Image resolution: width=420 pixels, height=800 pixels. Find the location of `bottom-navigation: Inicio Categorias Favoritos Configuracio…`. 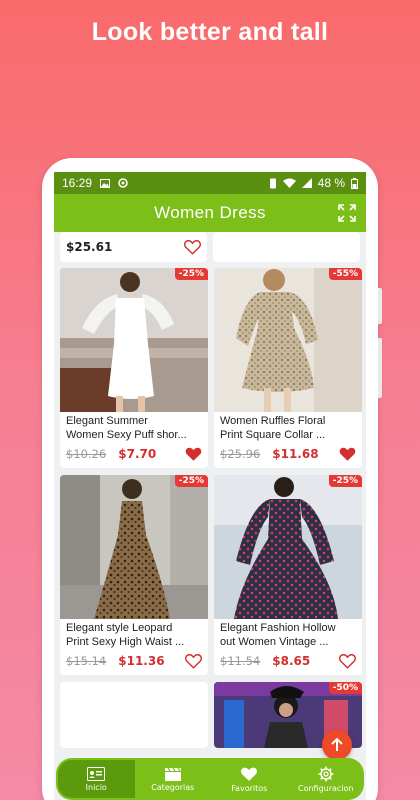

bottom-navigation: Inicio Categorias Favoritos Configuracio… is located at coordinates (210, 779).